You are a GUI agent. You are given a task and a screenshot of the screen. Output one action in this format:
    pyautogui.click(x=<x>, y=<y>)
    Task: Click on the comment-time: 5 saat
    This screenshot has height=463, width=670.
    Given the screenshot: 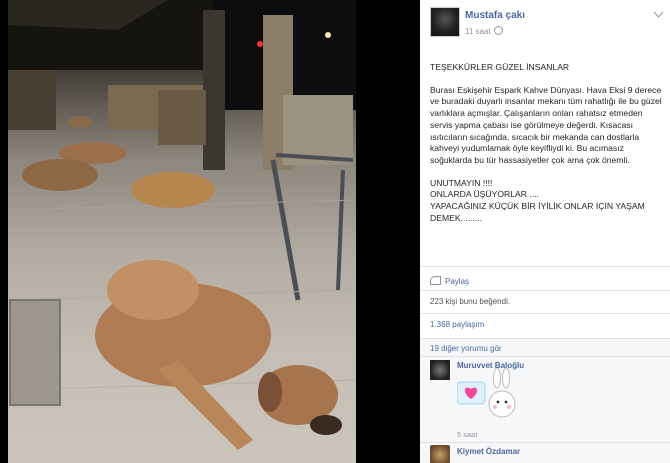 What is the action you would take?
    pyautogui.click(x=467, y=434)
    